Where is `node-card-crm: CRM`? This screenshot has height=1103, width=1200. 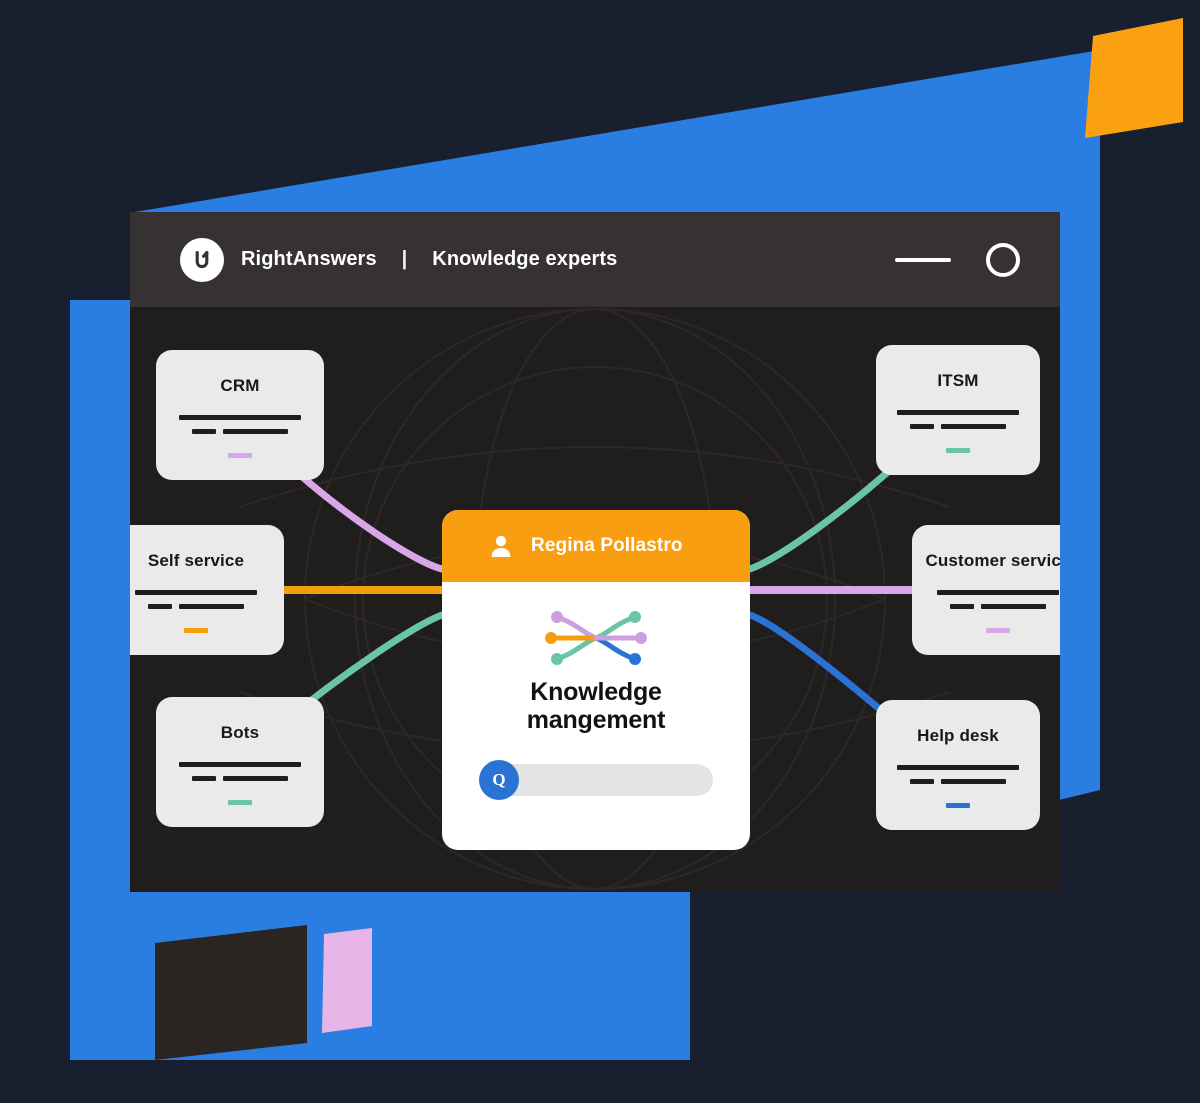 node-card-crm: CRM is located at coordinates (240, 415).